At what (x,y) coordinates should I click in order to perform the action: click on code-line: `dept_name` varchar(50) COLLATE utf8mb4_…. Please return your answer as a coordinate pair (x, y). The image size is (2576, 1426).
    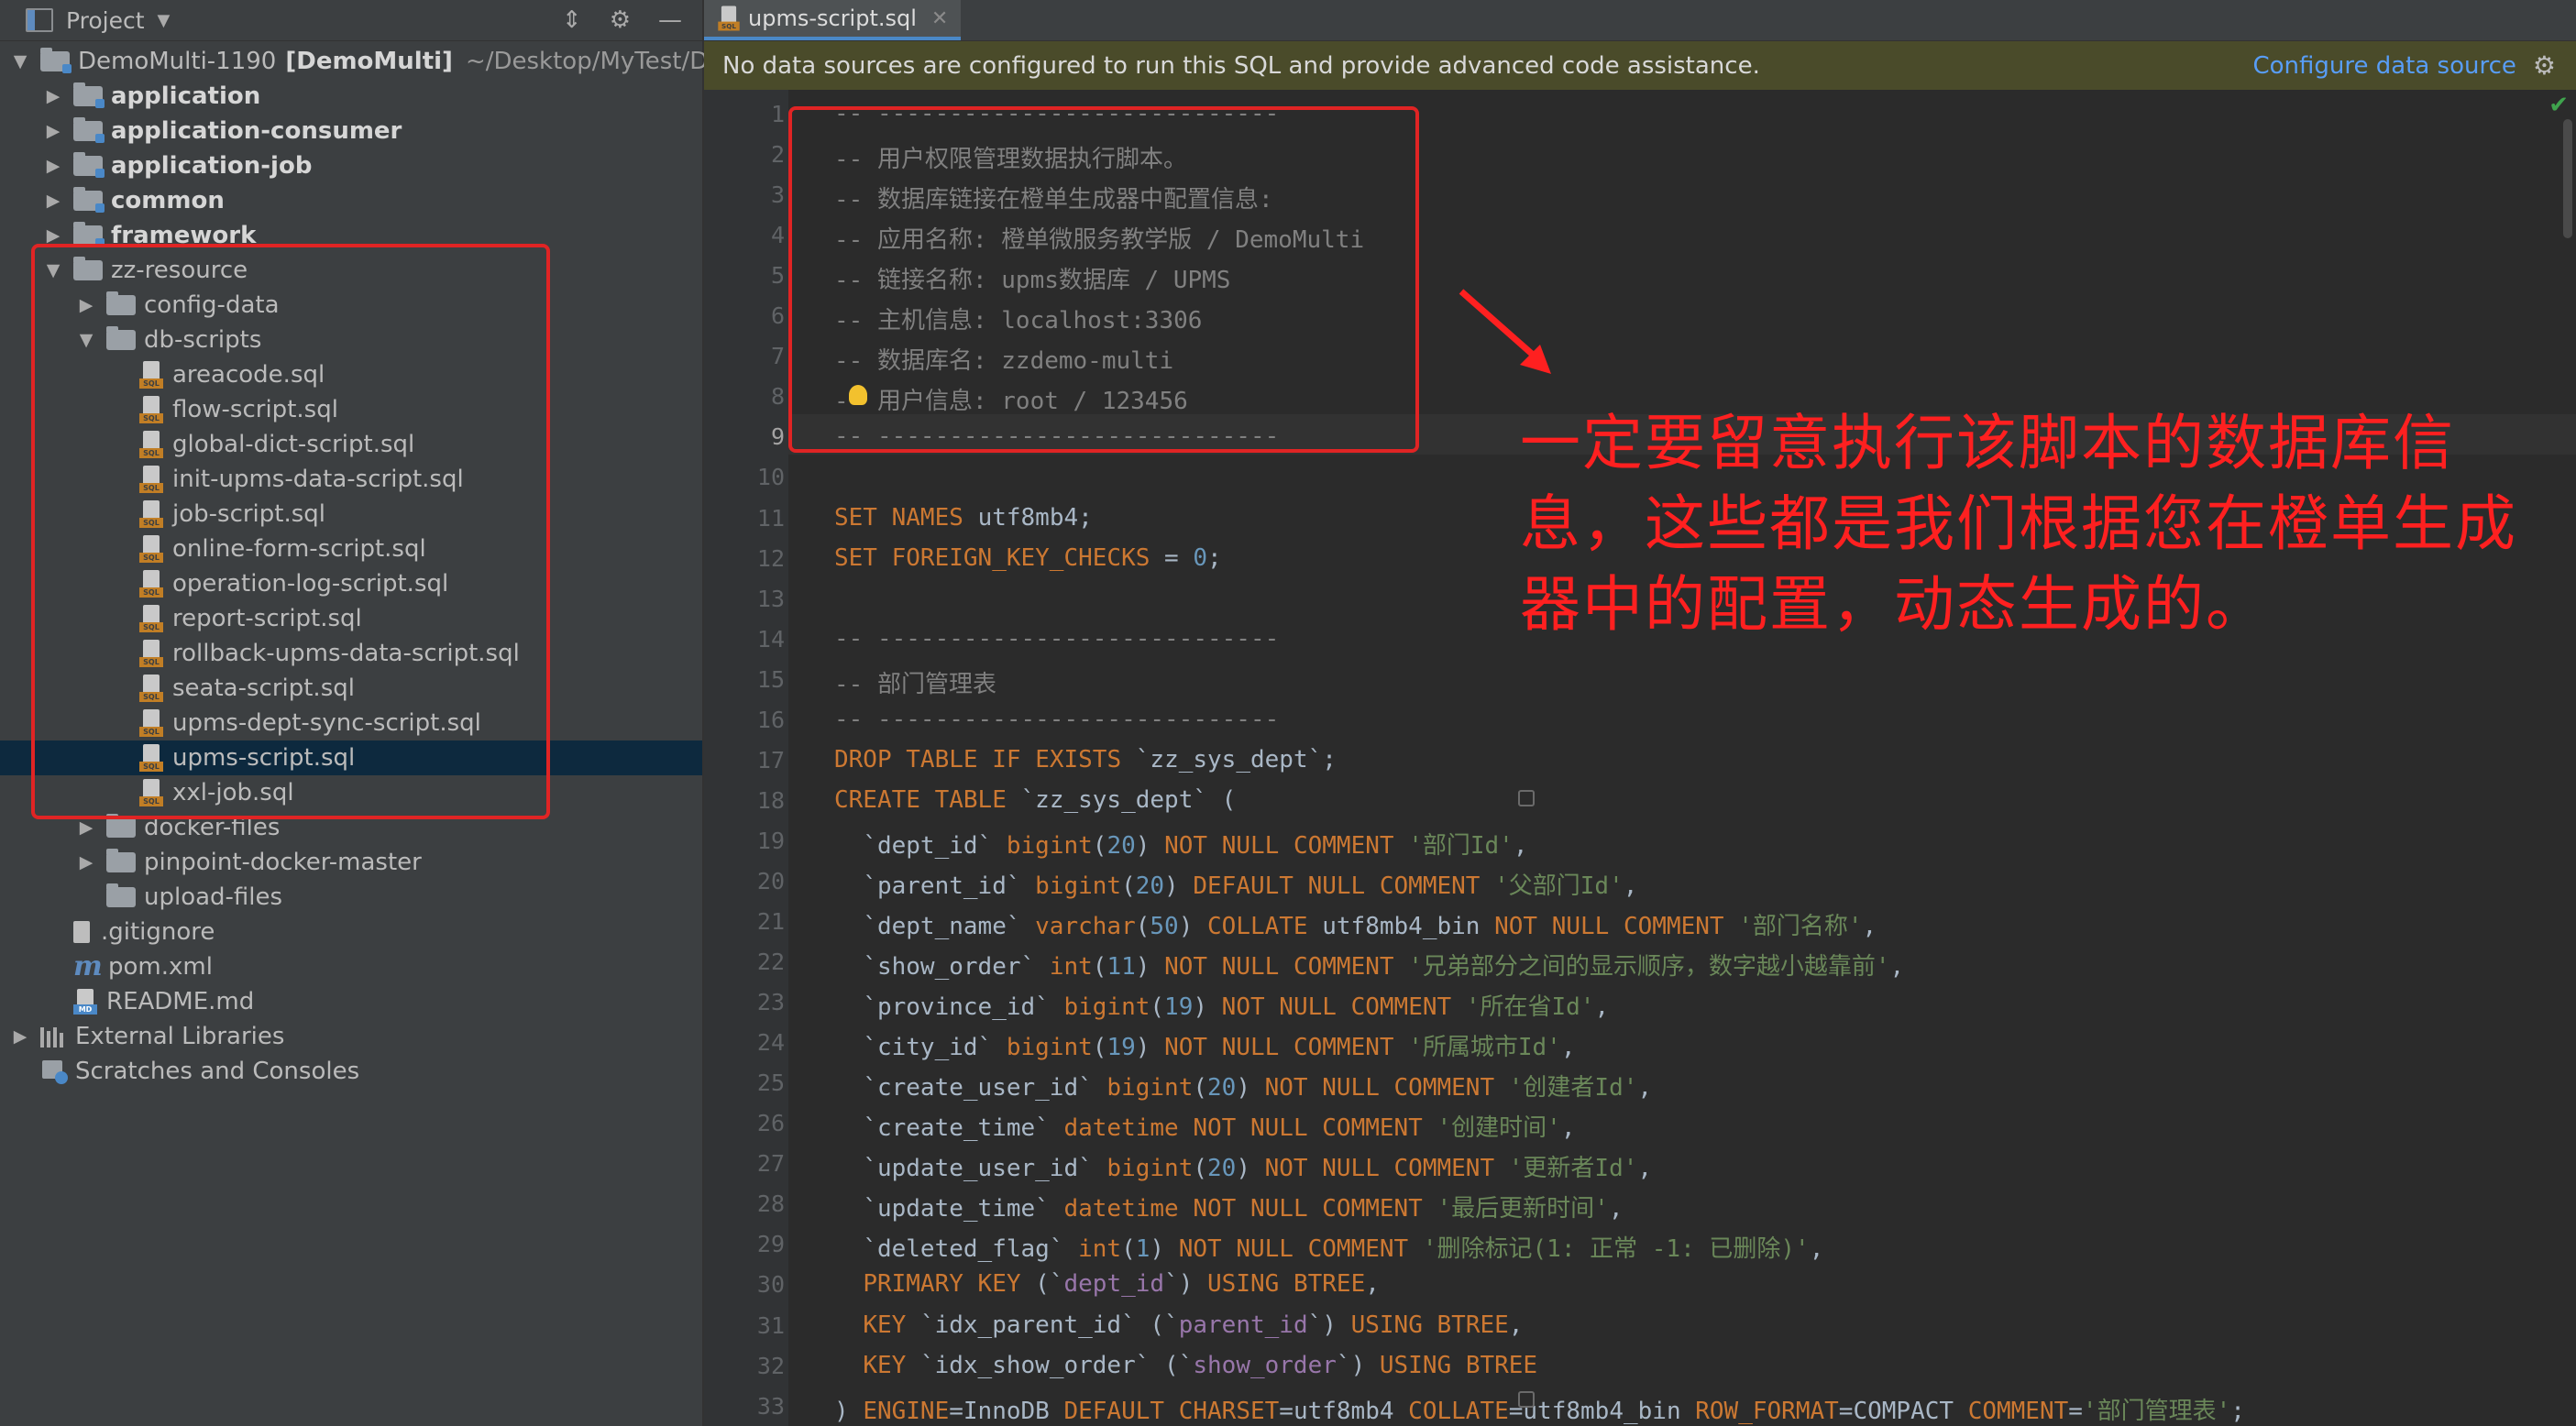
    Looking at the image, I should click on (1355, 924).